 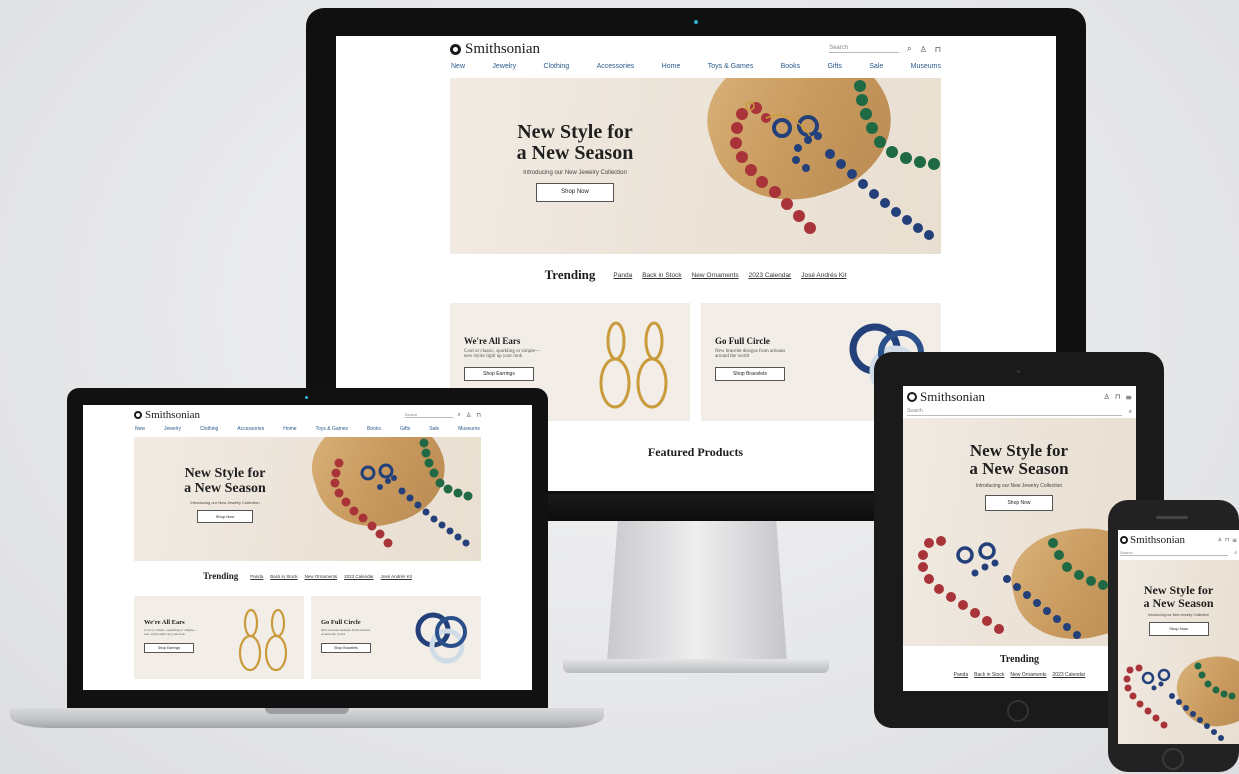 I want to click on necklace-image, so click(x=835, y=160).